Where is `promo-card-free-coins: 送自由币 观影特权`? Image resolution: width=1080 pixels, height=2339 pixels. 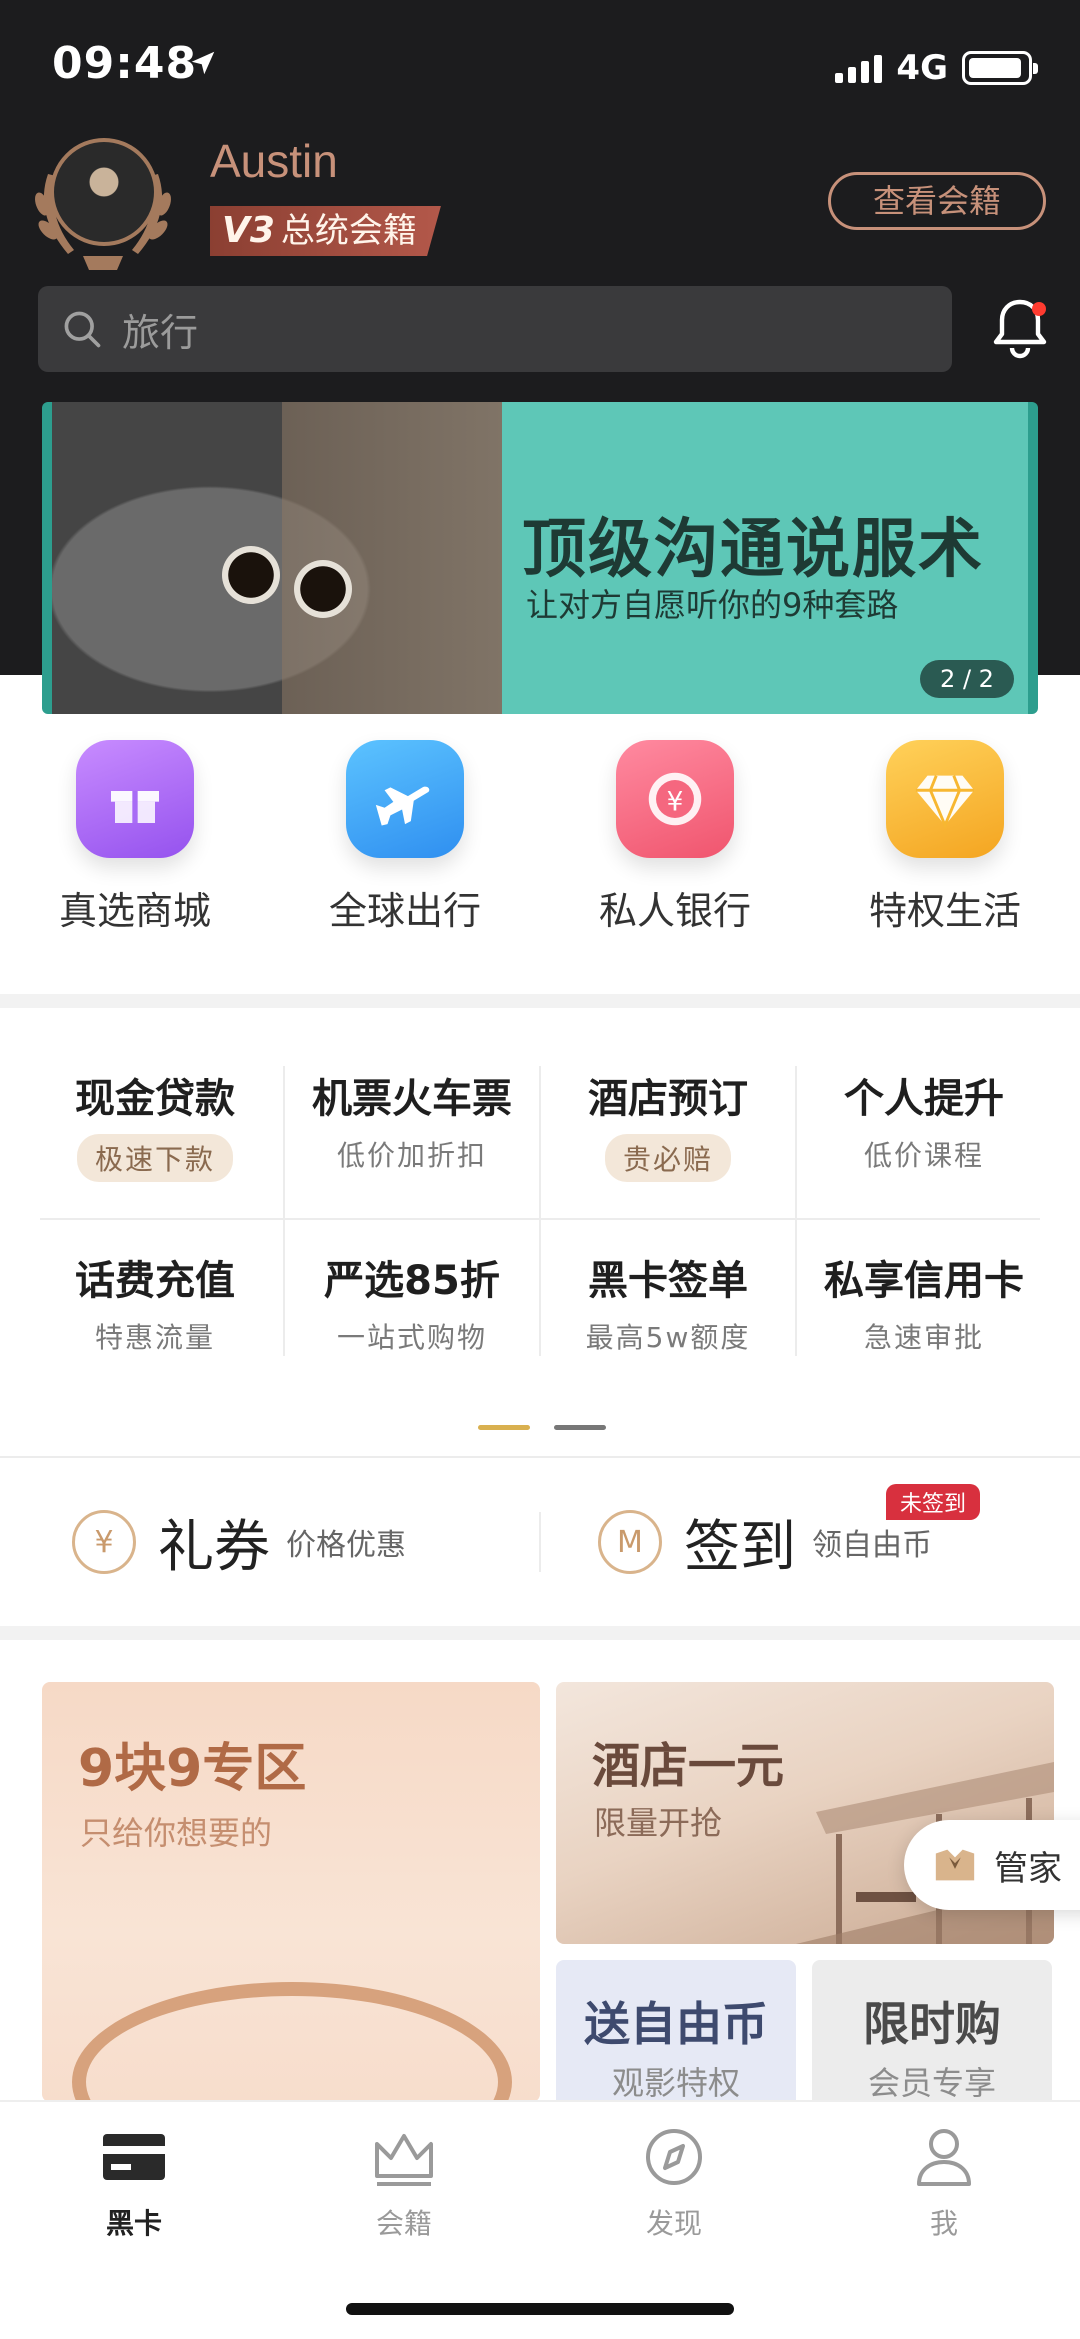
promo-card-free-coins: 送自由币 观影特权 is located at coordinates (676, 2040).